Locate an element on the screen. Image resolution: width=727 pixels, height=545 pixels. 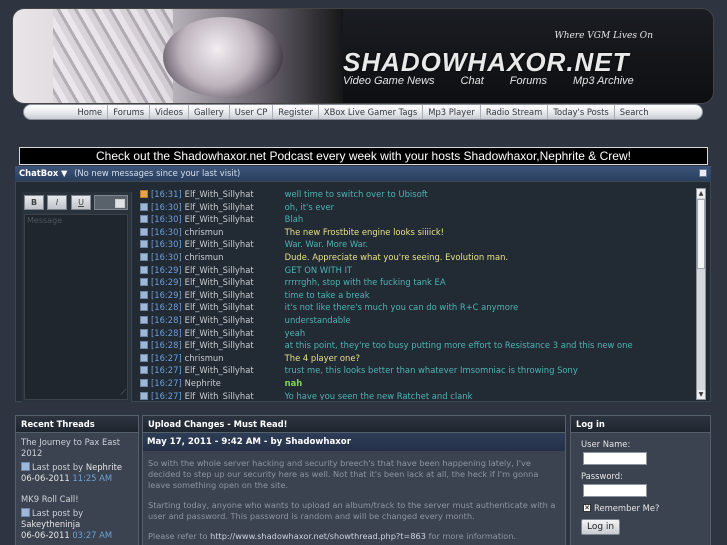
nav-todays-posts: Today's Posts is located at coordinates (580, 112).